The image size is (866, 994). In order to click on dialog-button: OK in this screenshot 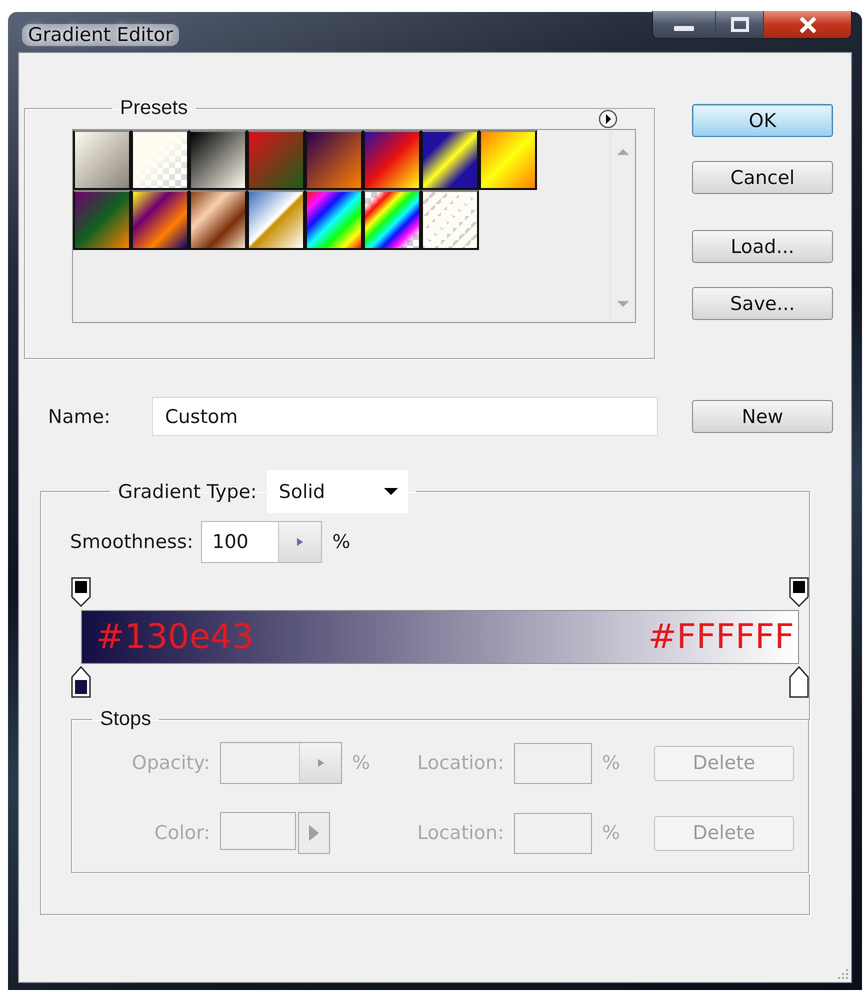, I will do `click(762, 120)`.